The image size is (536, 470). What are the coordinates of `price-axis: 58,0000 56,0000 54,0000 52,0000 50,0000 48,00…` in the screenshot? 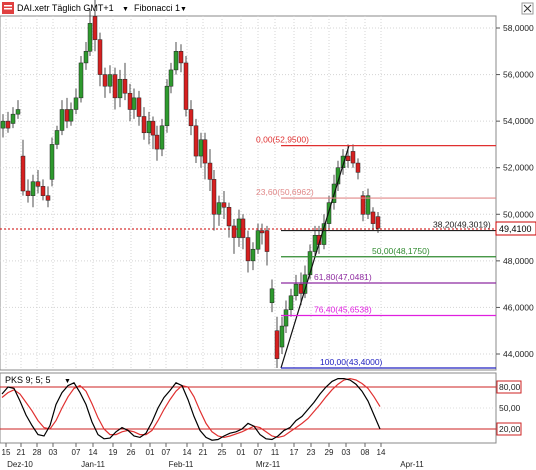 It's located at (515, 191).